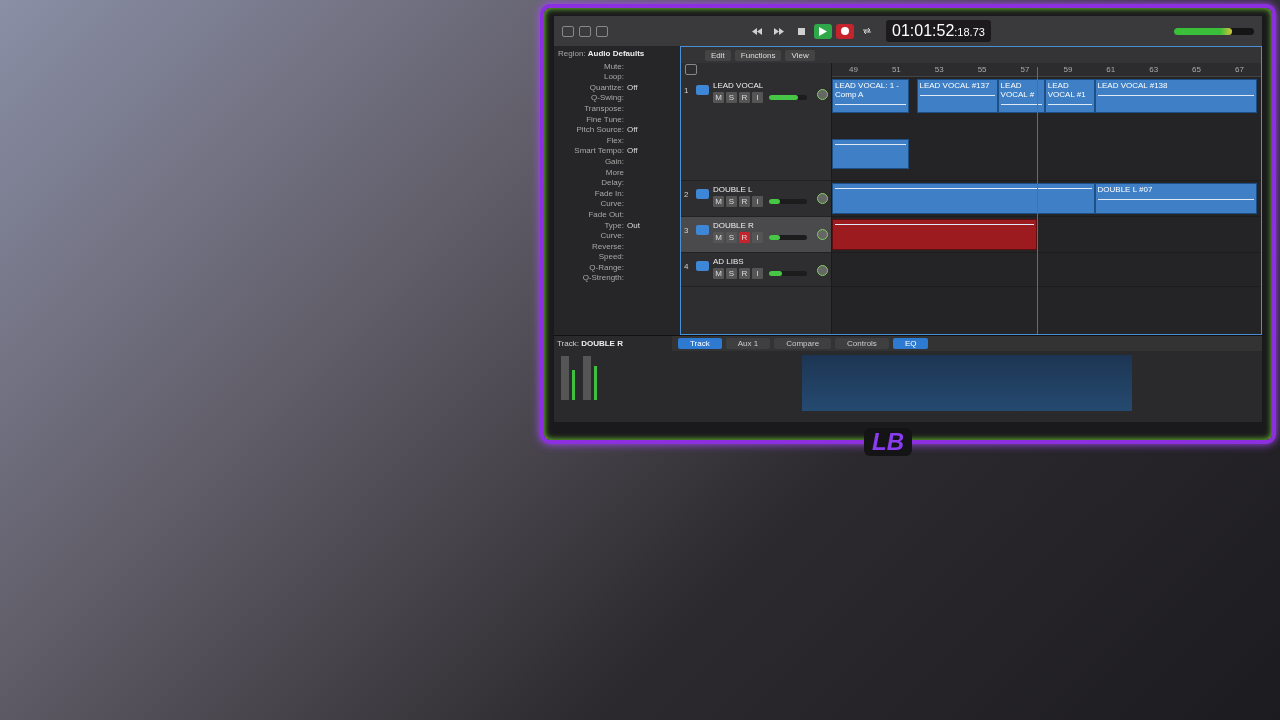 This screenshot has width=1280, height=720. I want to click on record-icon, so click(845, 31).